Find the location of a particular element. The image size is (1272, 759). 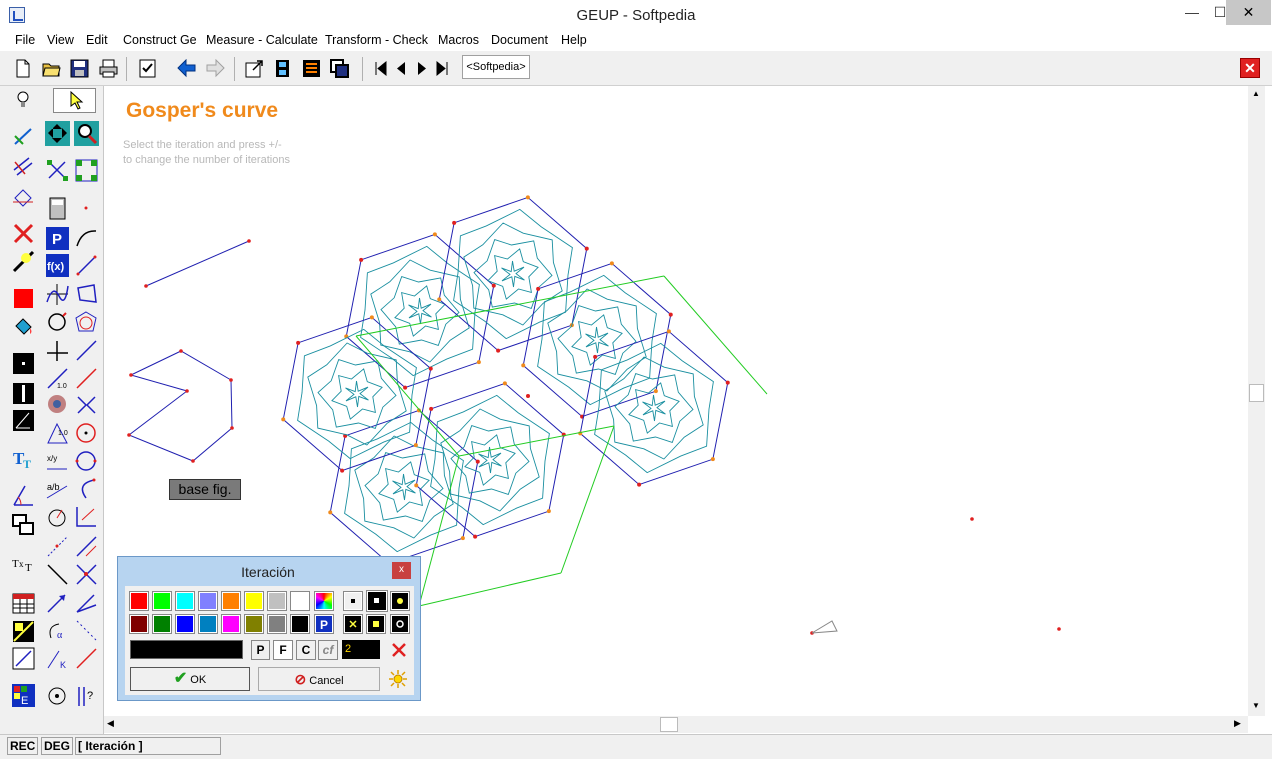

menu-file: File is located at coordinates (25, 40).